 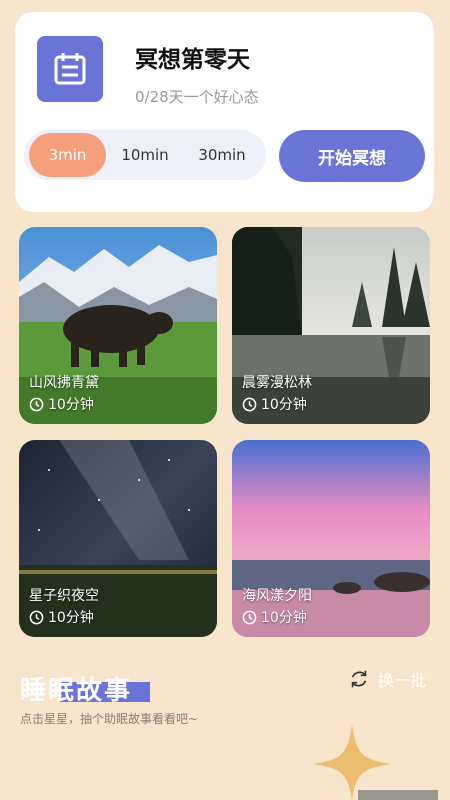 I want to click on refresh-button: 换一批, so click(x=387, y=679).